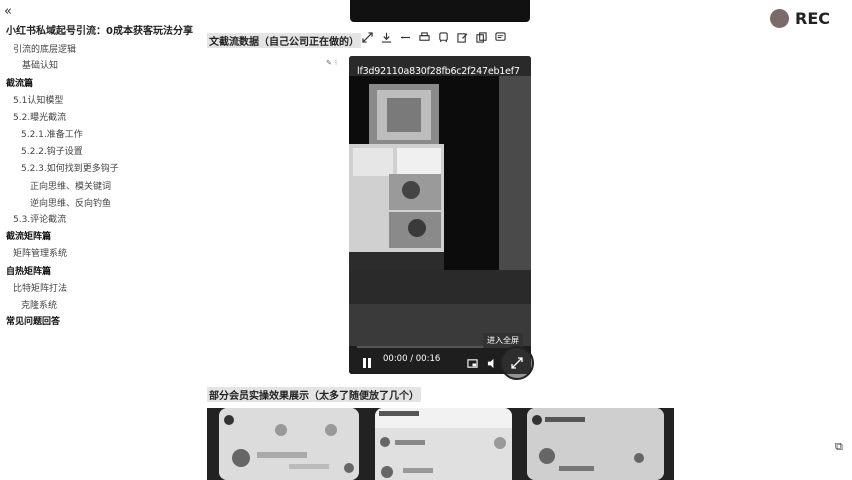  I want to click on pin-icon: ✎, so click(329, 63).